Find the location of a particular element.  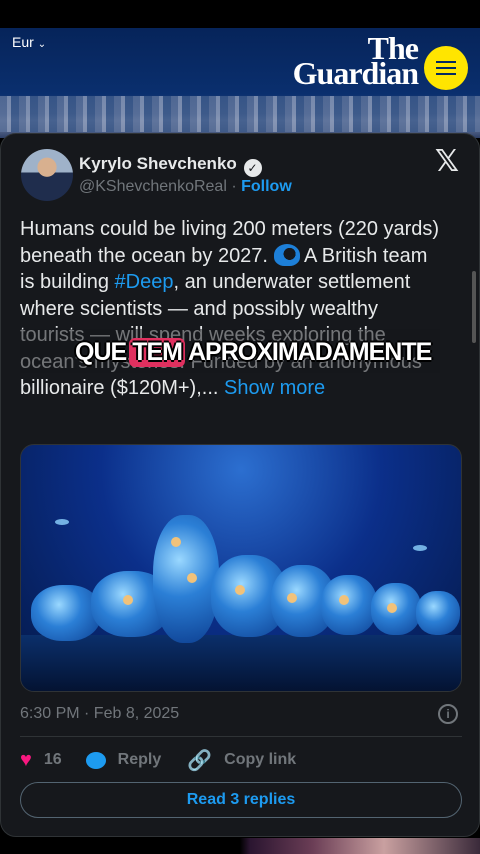

like-count: 16 is located at coordinates (52, 759).